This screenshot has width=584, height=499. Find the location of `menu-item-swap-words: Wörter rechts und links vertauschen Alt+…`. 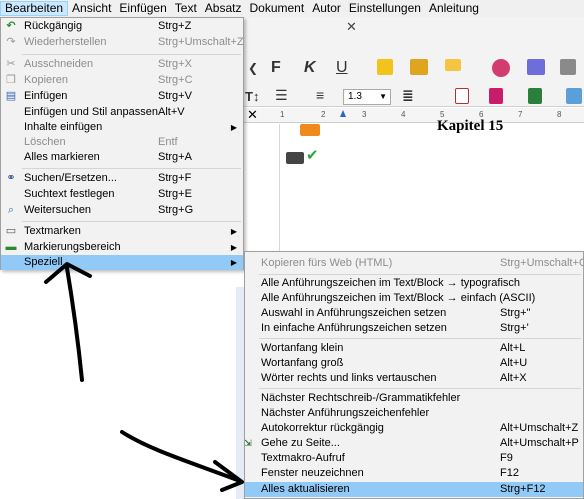

menu-item-swap-words: Wörter rechts und links vertauschen Alt+… is located at coordinates (414, 378).